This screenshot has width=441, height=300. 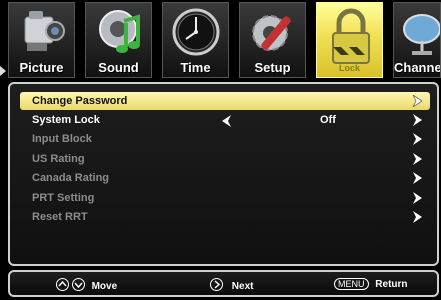 I want to click on tab-lock: Lock, so click(x=349, y=40).